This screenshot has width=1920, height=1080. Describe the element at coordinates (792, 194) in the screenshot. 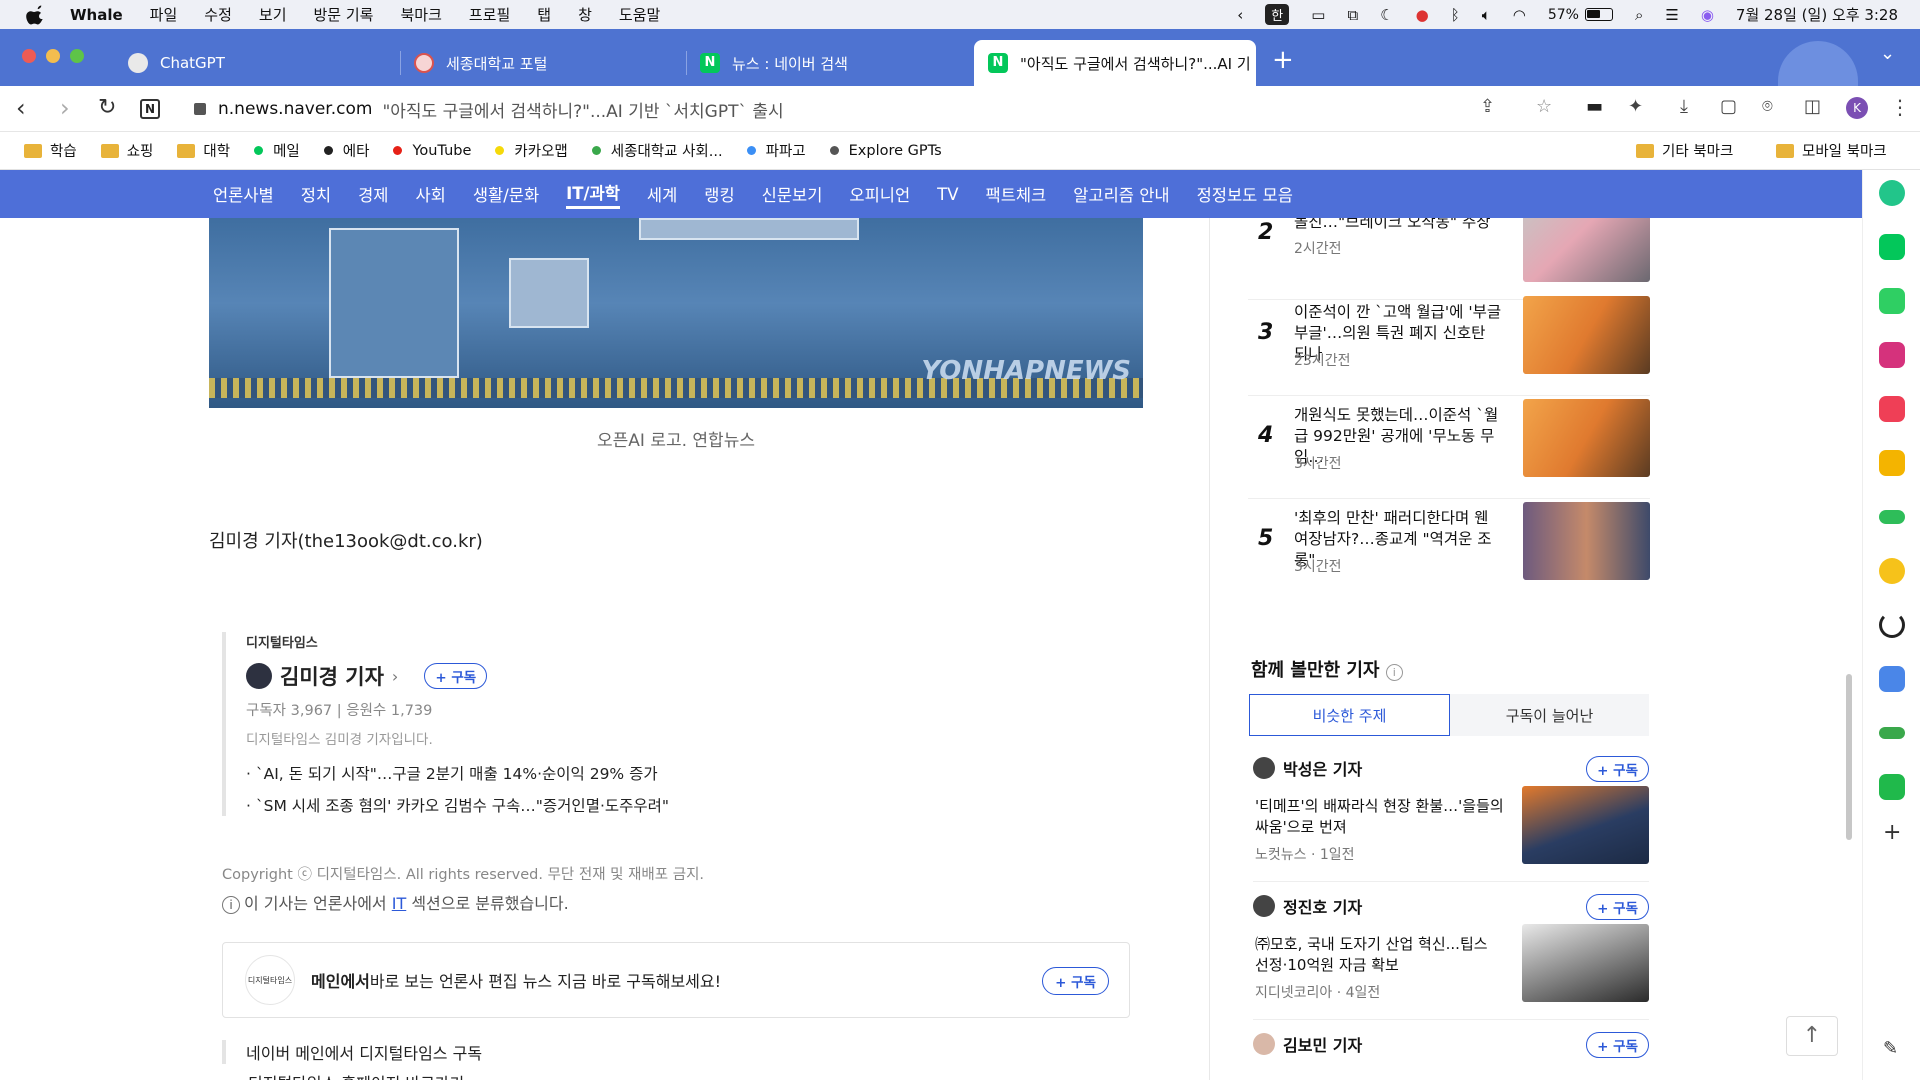

I see `nav-item-newspaper: 신문보기` at that location.